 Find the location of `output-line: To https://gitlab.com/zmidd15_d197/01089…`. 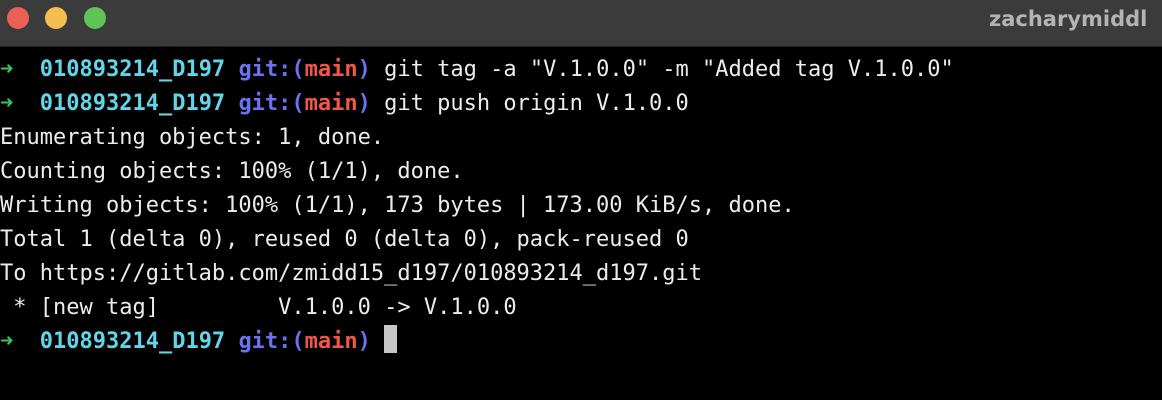

output-line: To https://gitlab.com/zmidd15_d197/01089… is located at coordinates (351, 273).